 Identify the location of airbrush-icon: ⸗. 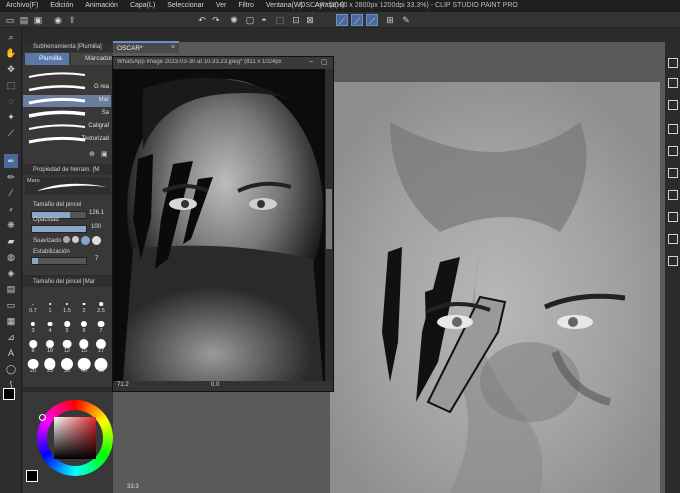
(11, 209).